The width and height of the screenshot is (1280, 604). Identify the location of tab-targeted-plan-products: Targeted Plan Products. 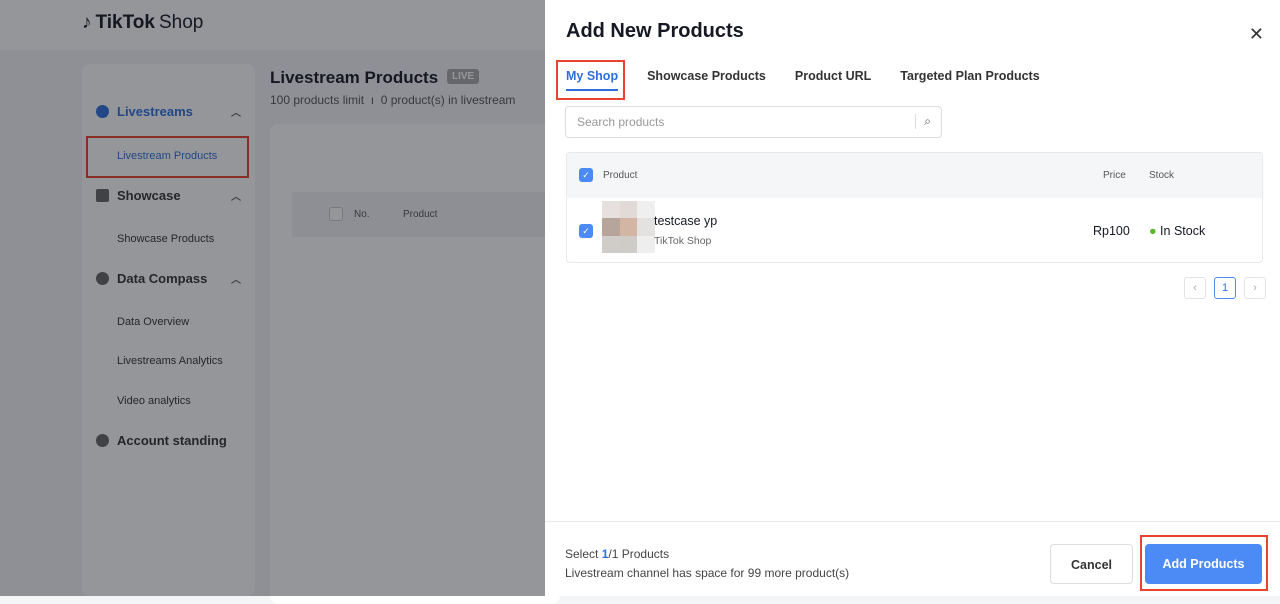
(969, 80).